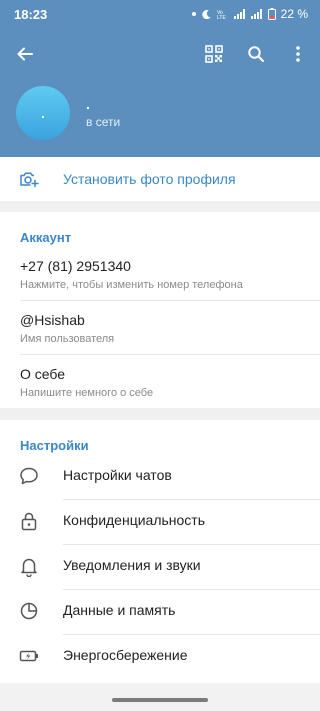 This screenshot has width=320, height=711. What do you see at coordinates (160, 383) in the screenshot?
I see `bio-row: О себе Напишите немного о себе` at bounding box center [160, 383].